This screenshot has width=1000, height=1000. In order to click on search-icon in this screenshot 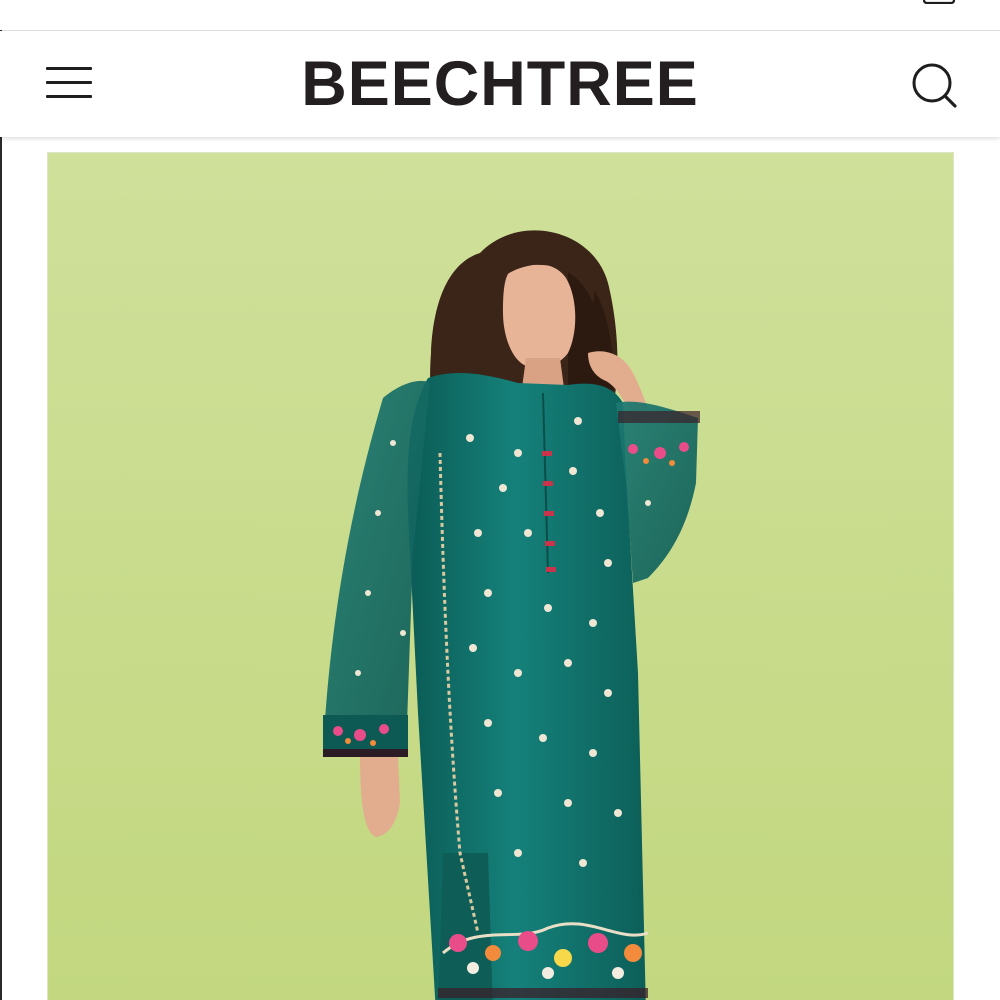, I will do `click(935, 86)`.